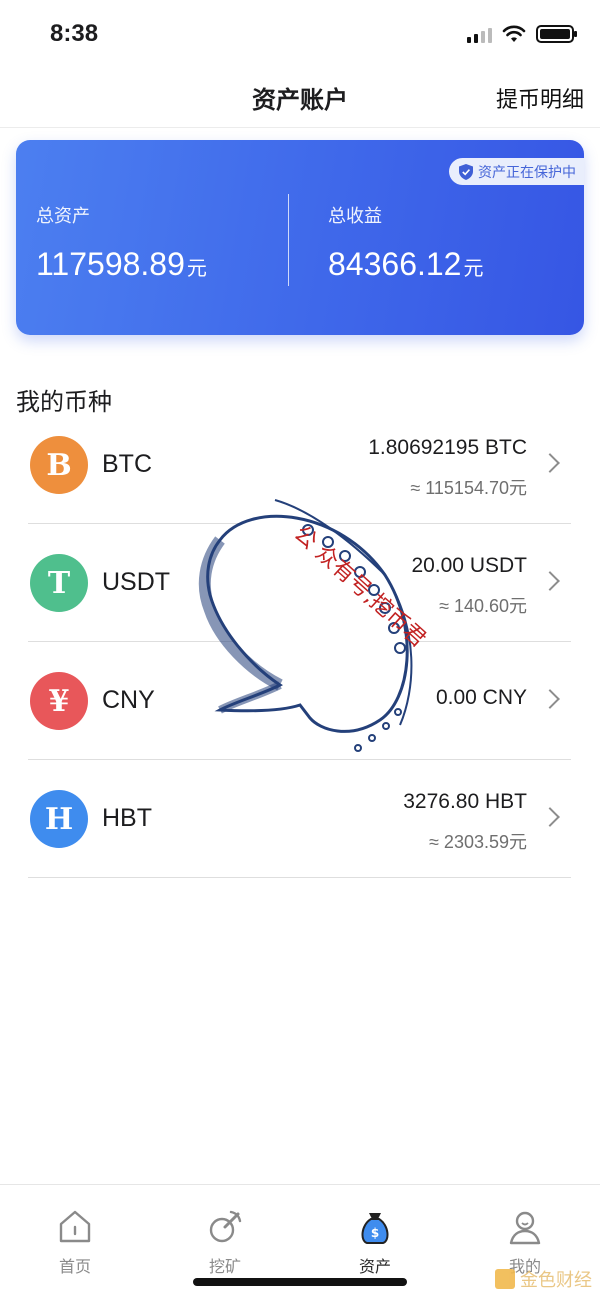 Image resolution: width=600 pixels, height=1298 pixels. What do you see at coordinates (224, 1266) in the screenshot?
I see `tab-label: 挖矿` at bounding box center [224, 1266].